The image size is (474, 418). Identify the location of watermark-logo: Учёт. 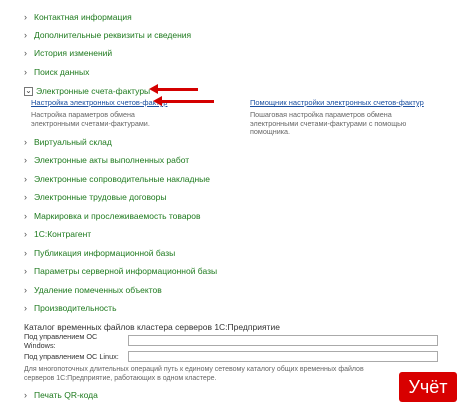
(428, 387).